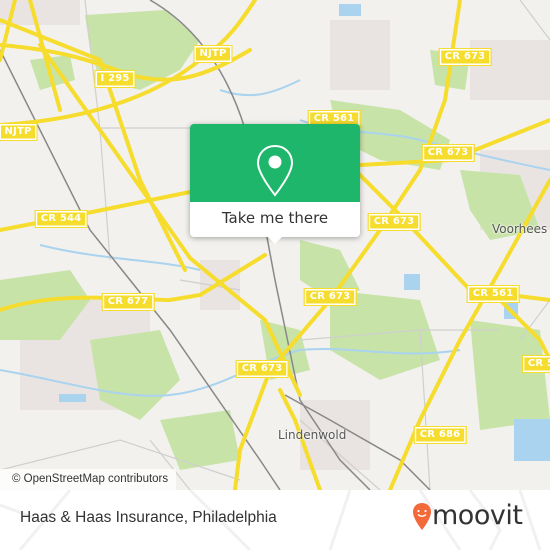 The image size is (550, 550). I want to click on moovit-pin-icon, so click(422, 516).